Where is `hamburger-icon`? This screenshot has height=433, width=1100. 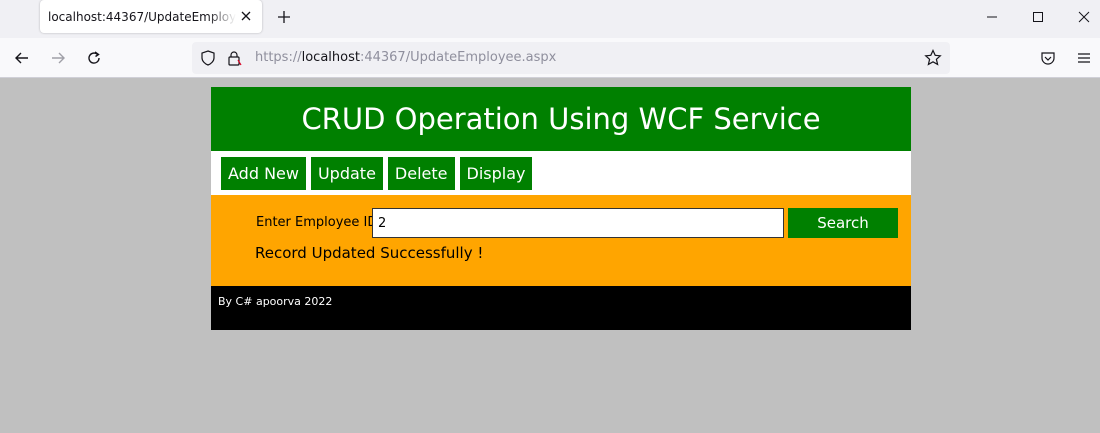
hamburger-icon is located at coordinates (1084, 58).